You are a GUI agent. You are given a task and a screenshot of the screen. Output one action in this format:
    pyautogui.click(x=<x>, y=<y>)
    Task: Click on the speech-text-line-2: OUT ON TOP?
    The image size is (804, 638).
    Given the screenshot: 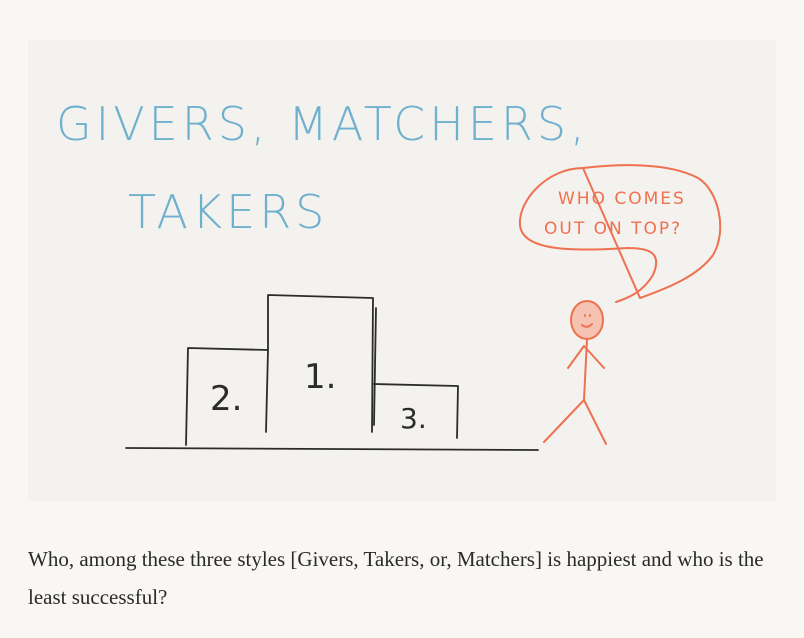 What is the action you would take?
    pyautogui.click(x=613, y=229)
    